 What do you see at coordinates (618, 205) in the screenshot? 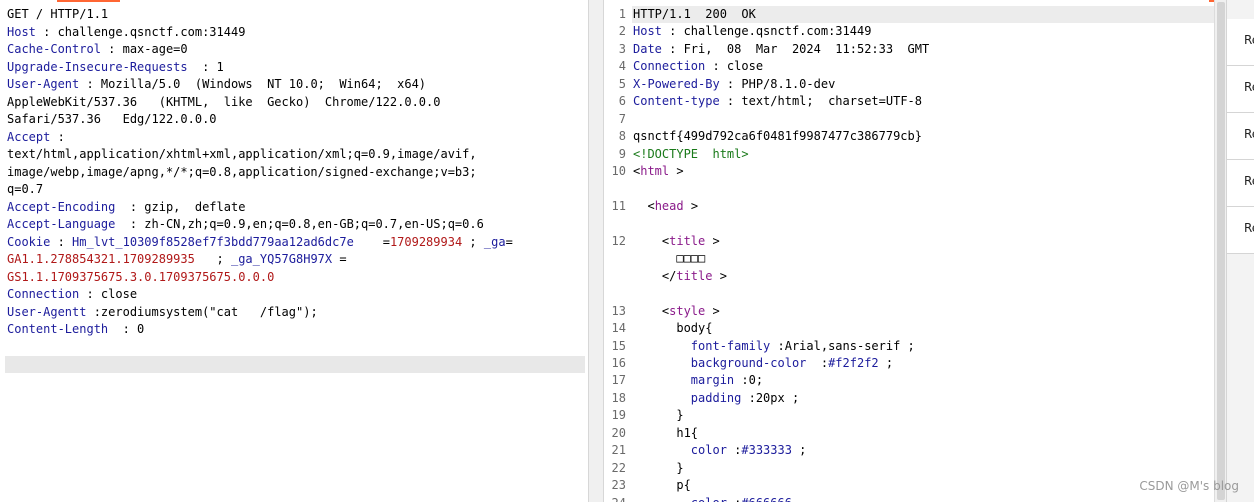
I see `line-number: 11` at bounding box center [618, 205].